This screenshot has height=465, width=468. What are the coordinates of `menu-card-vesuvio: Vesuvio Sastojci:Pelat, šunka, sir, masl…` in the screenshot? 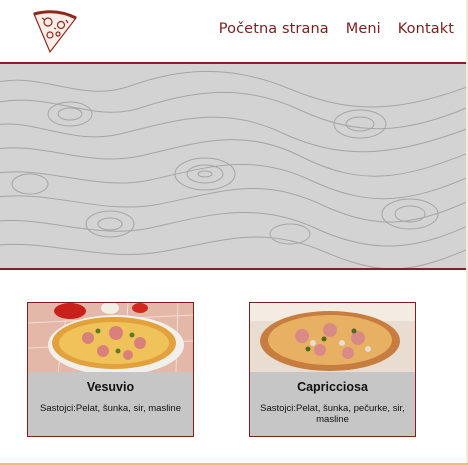 It's located at (110, 369).